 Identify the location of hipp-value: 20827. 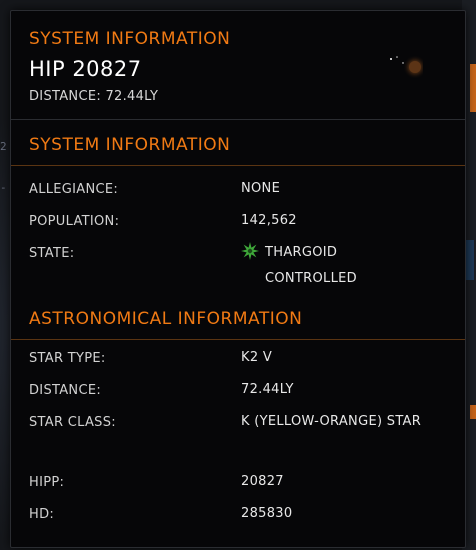
(262, 481).